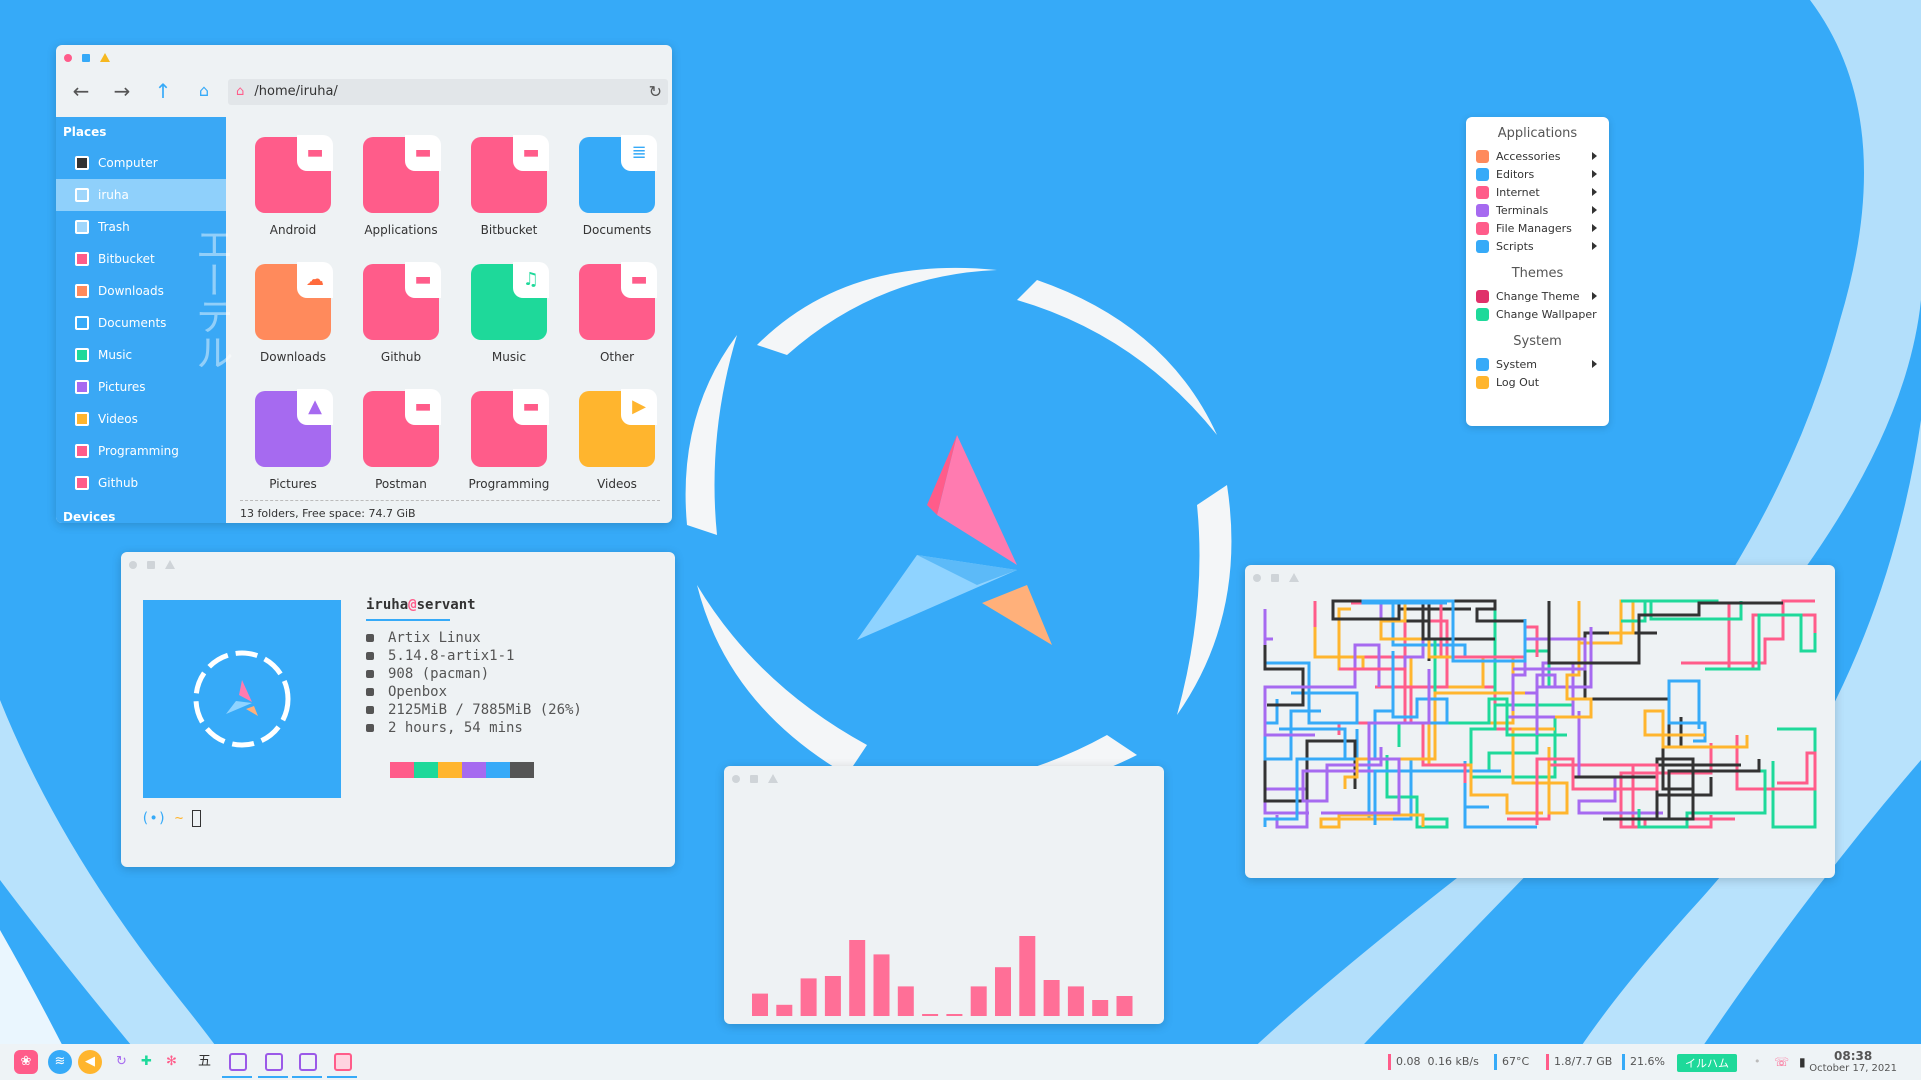 This screenshot has width=1921, height=1080. Describe the element at coordinates (204, 1062) in the screenshot. I see `workspace-label: 五` at that location.